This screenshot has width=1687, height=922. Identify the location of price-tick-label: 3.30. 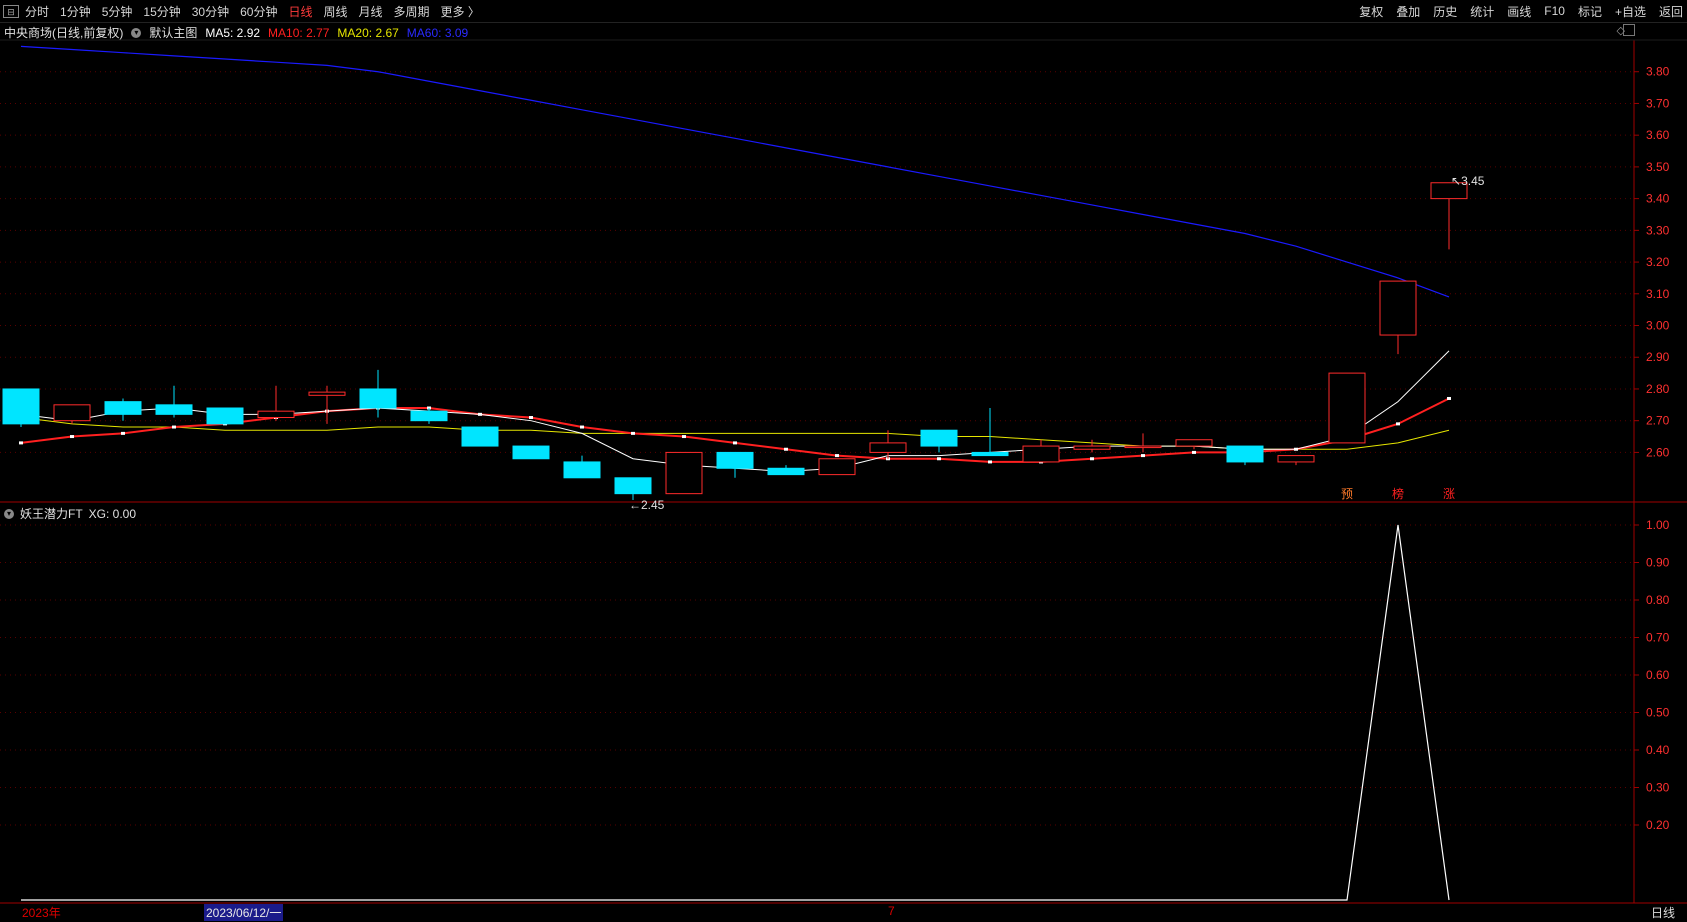
(1658, 230).